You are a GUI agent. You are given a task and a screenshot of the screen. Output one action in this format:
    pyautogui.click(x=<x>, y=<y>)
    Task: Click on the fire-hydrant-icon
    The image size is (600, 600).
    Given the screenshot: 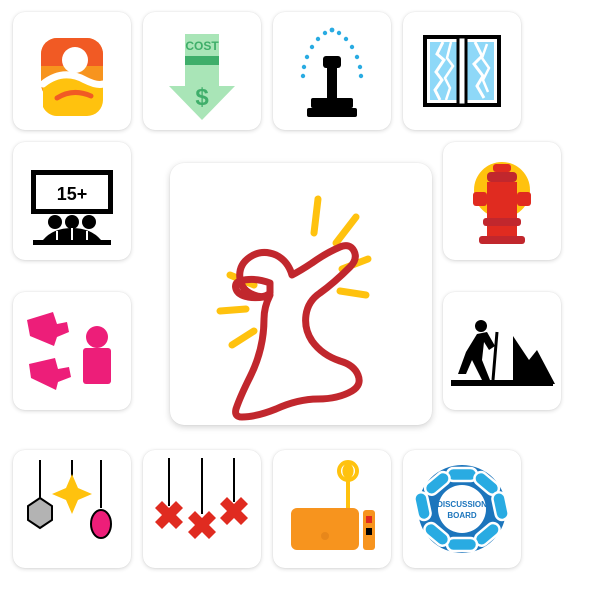 What is the action you would take?
    pyautogui.click(x=502, y=203)
    